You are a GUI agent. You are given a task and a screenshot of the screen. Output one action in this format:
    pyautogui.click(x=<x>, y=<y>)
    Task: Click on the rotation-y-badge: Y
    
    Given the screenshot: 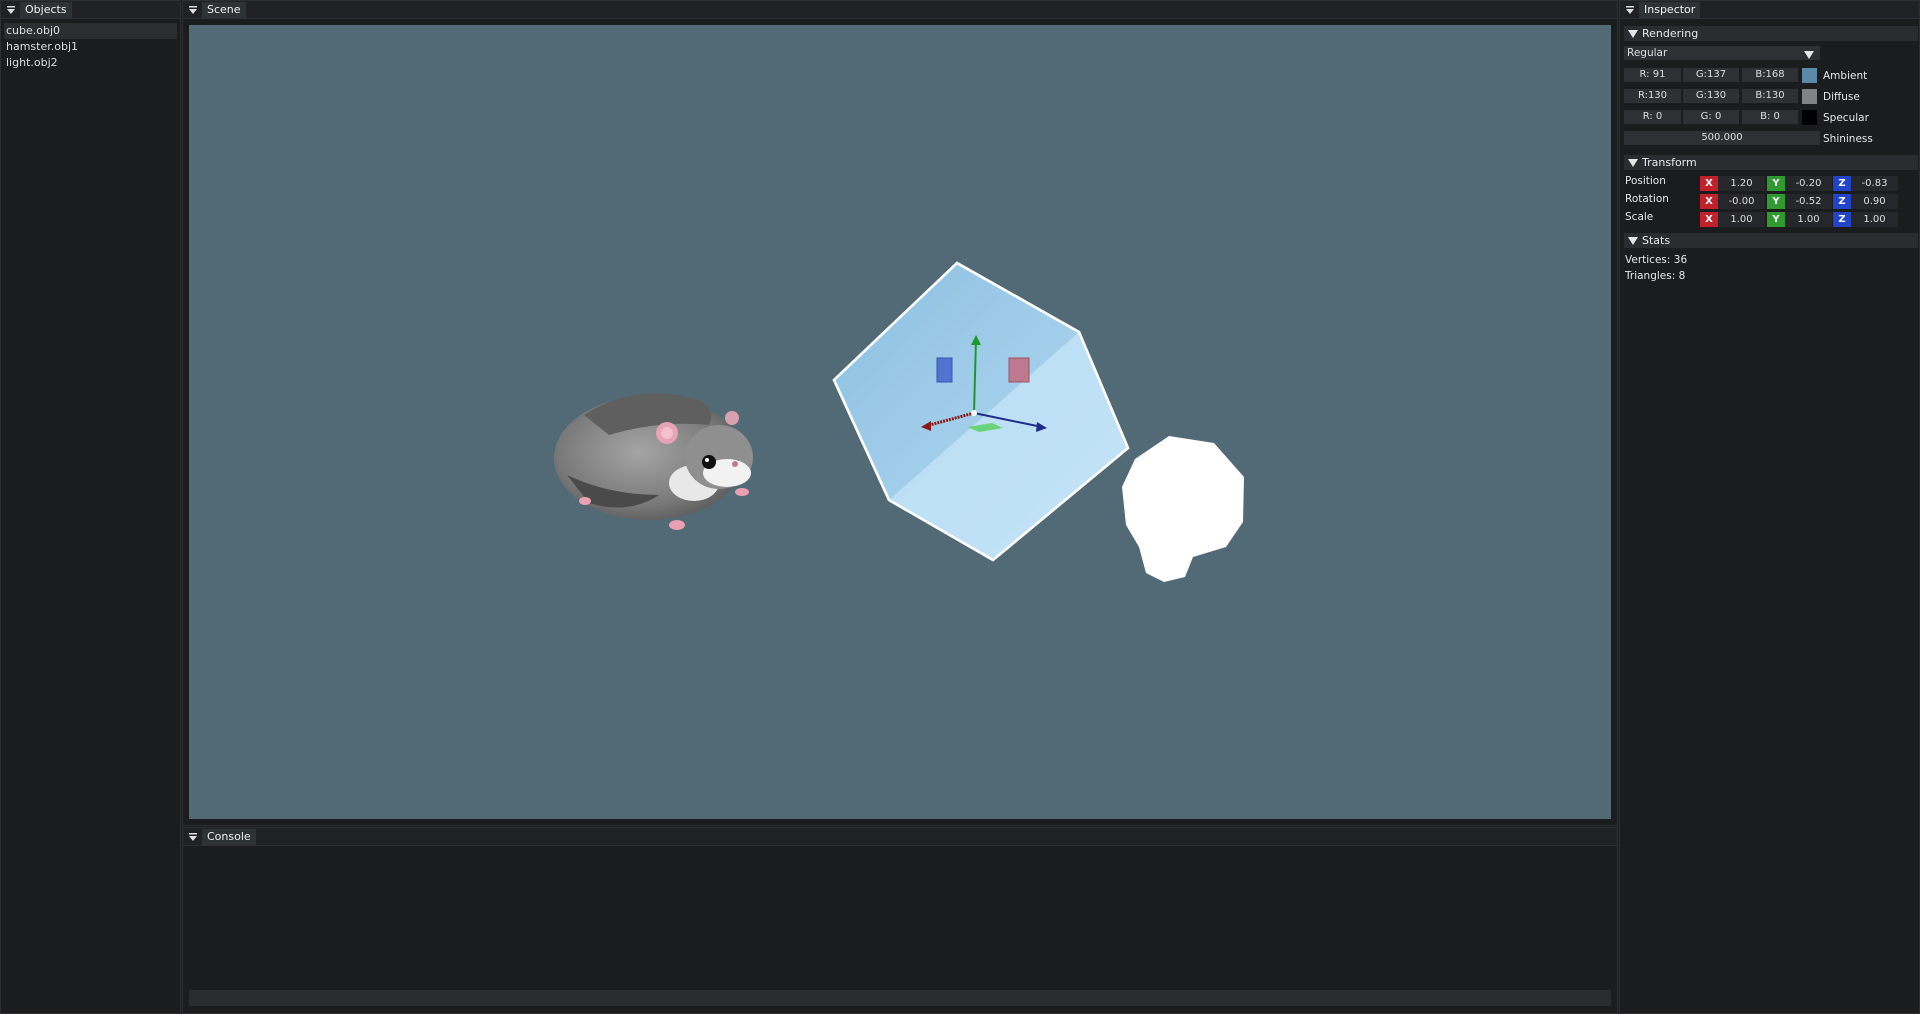 What is the action you would take?
    pyautogui.click(x=1776, y=201)
    